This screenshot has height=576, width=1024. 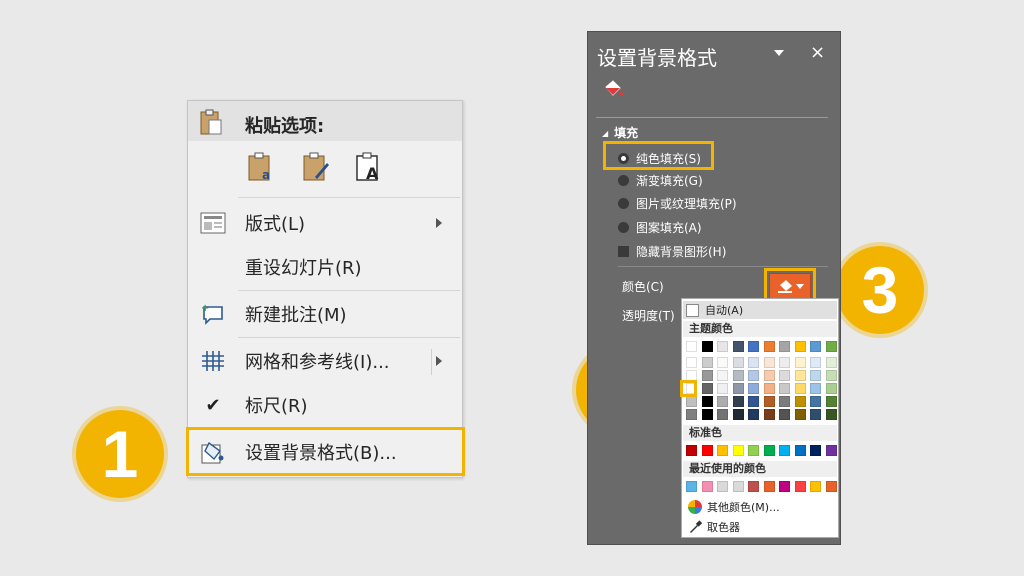 I want to click on eyedropper-option: 取色器, so click(x=714, y=527).